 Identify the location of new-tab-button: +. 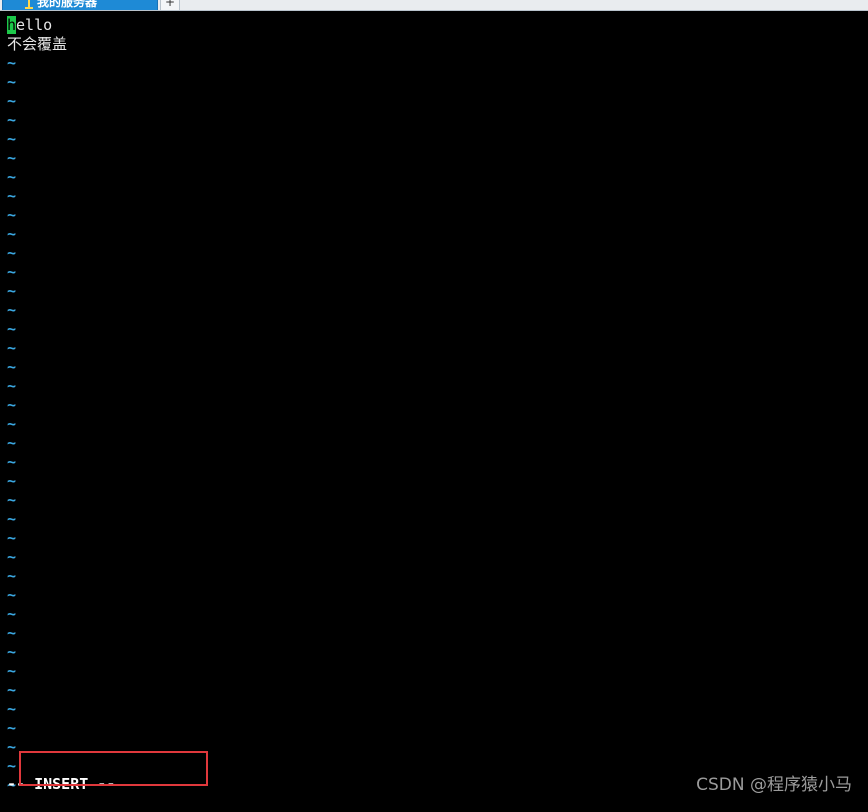
(170, 5).